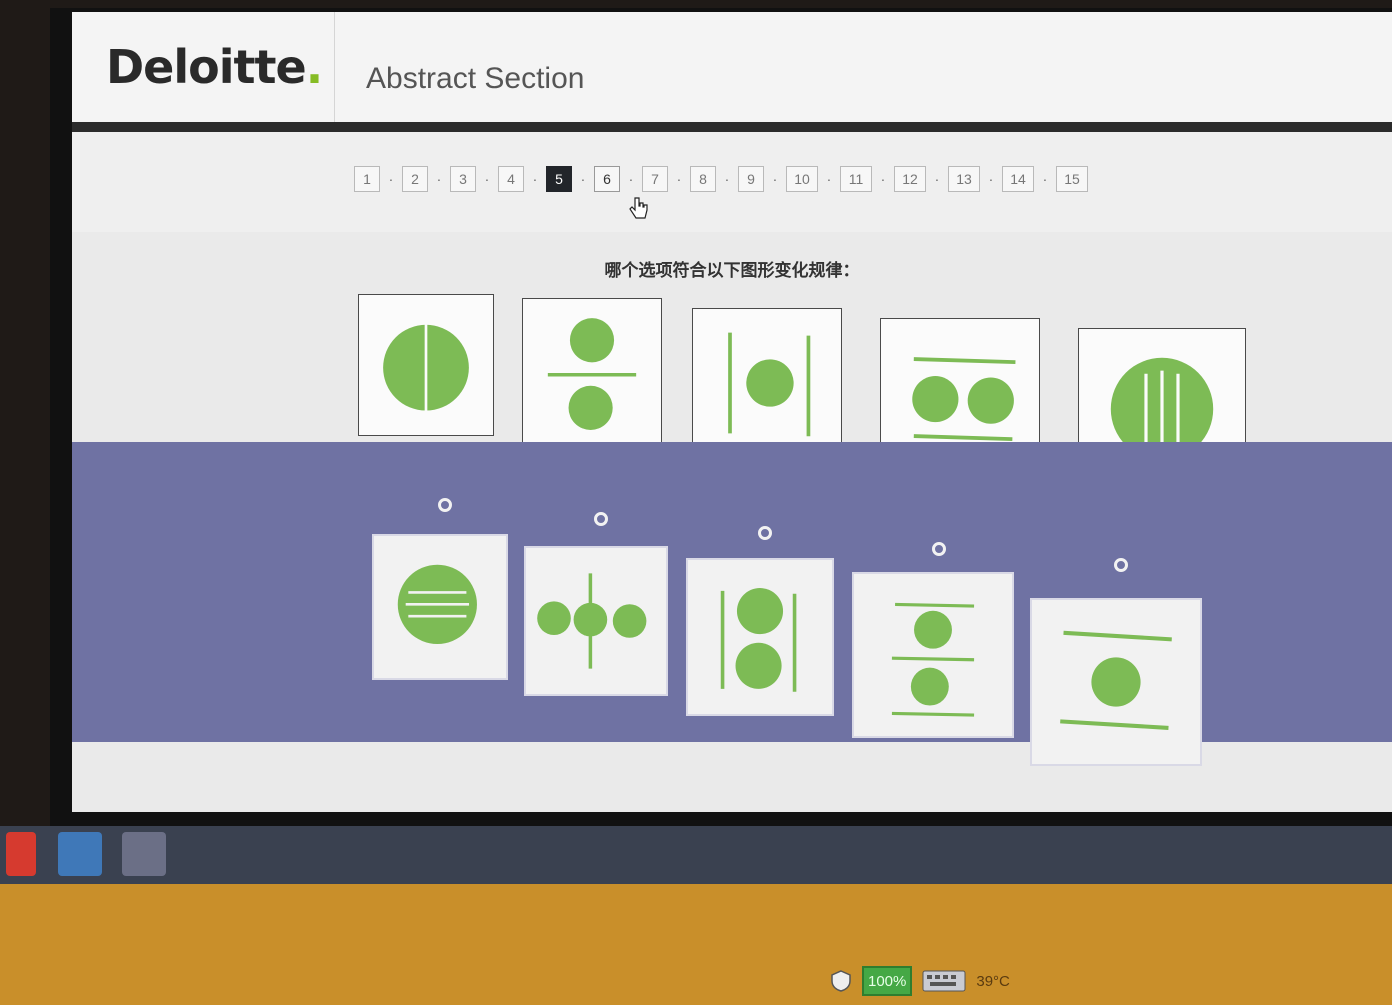 The image size is (1392, 1005). Describe the element at coordinates (426, 368) in the screenshot. I see `circle-split-vertical-icon` at that location.